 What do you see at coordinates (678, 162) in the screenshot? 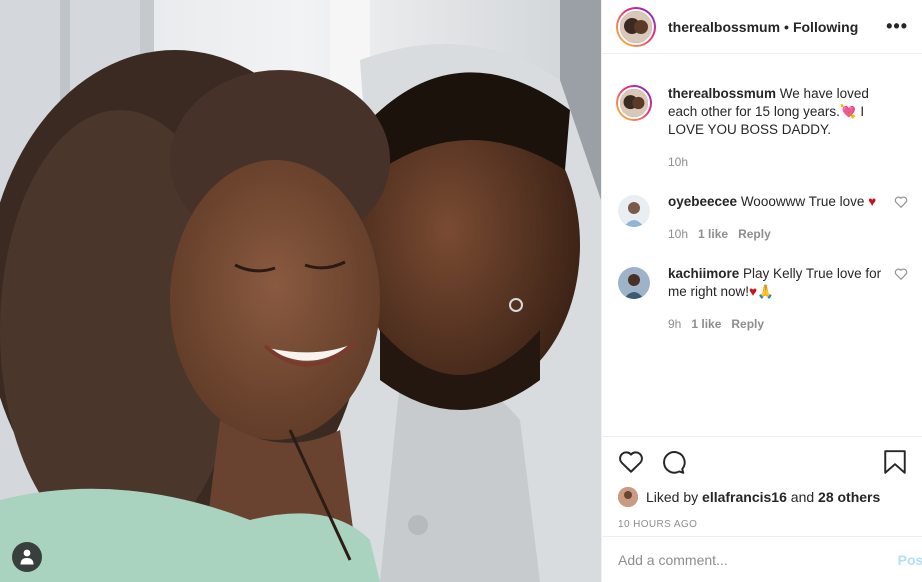
I see `caption-time: 10h` at bounding box center [678, 162].